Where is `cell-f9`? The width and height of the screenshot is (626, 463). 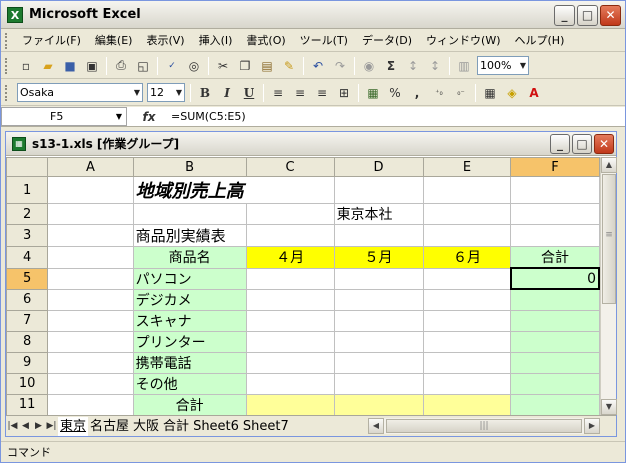
cell-f9 is located at coordinates (555, 362).